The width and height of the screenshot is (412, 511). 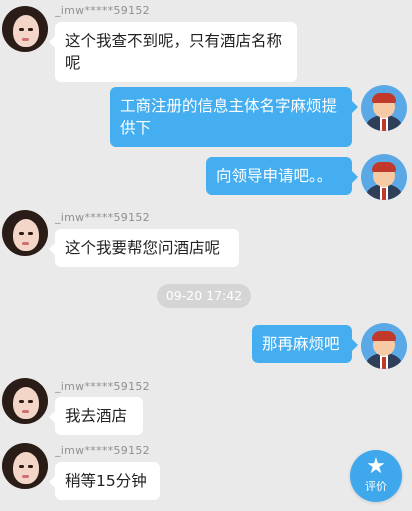 I want to click on message-bubble: 工商注册的信息主体名字麻烦提供下, so click(x=234, y=117).